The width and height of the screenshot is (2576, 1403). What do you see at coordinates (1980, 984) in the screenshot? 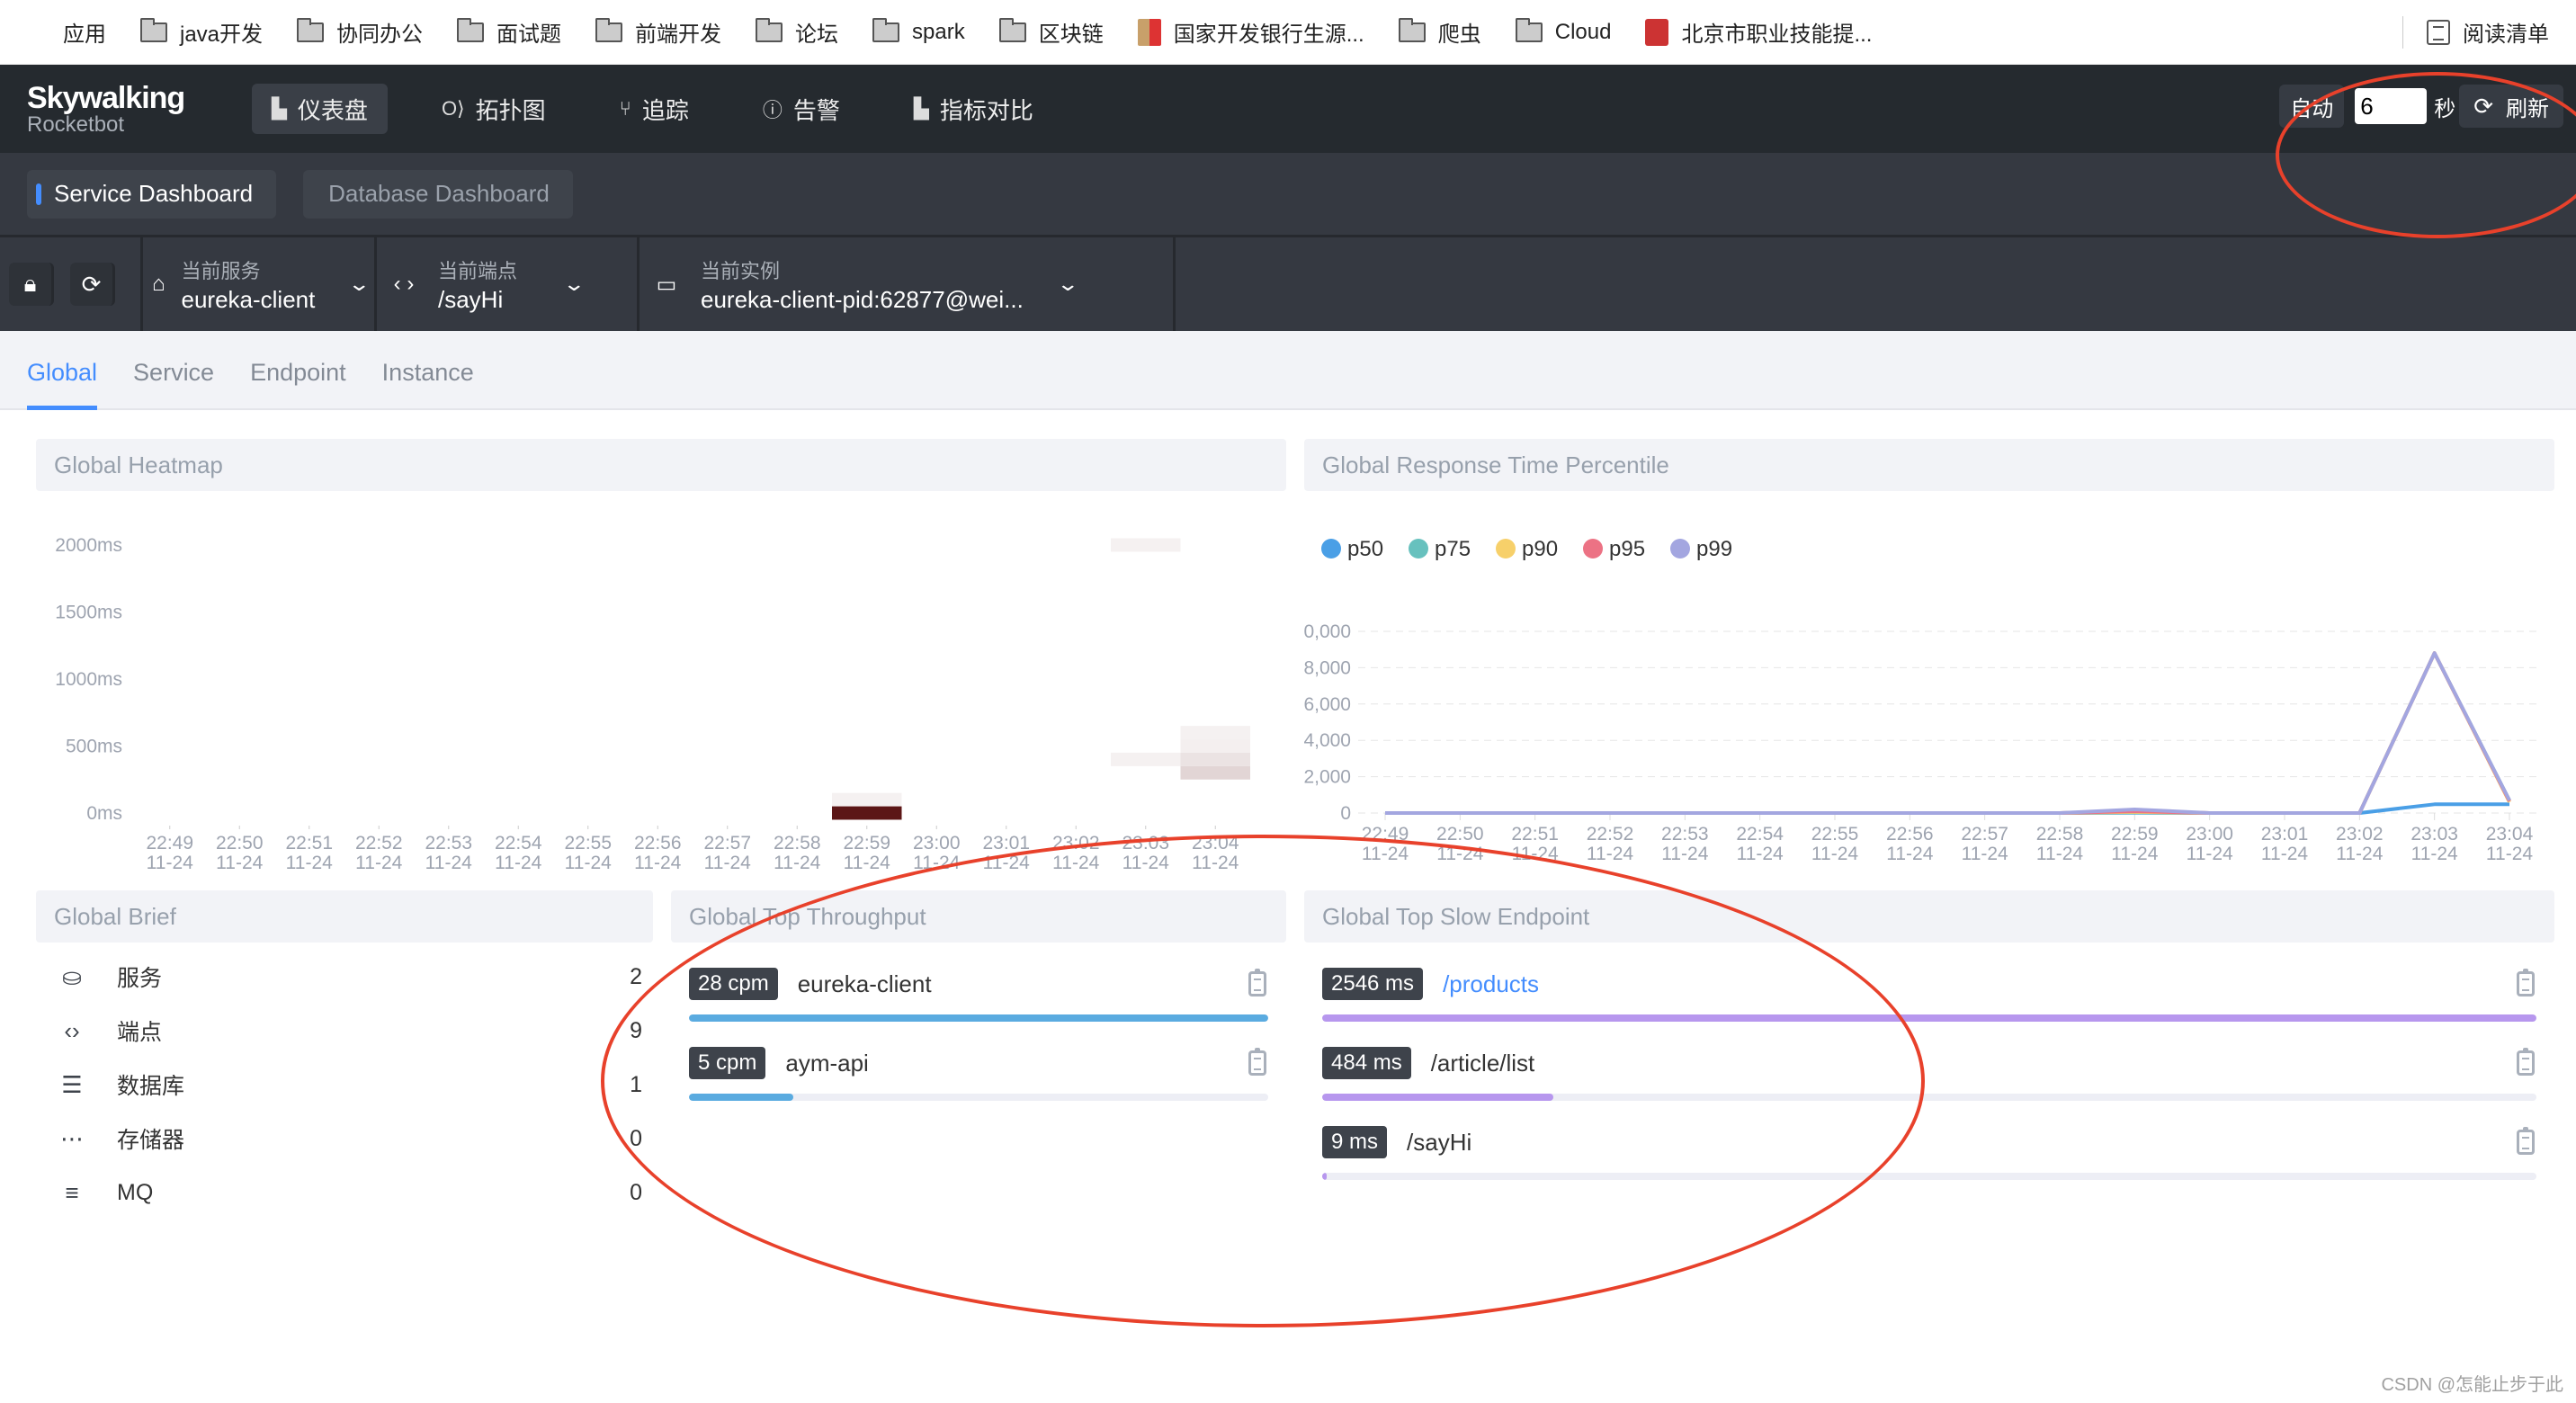
I see `item-name-link: /products` at bounding box center [1980, 984].